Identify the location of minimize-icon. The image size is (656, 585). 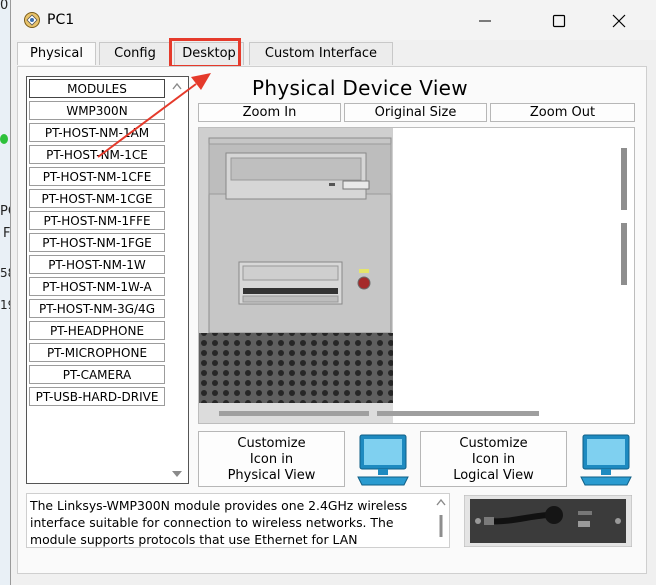
(485, 21).